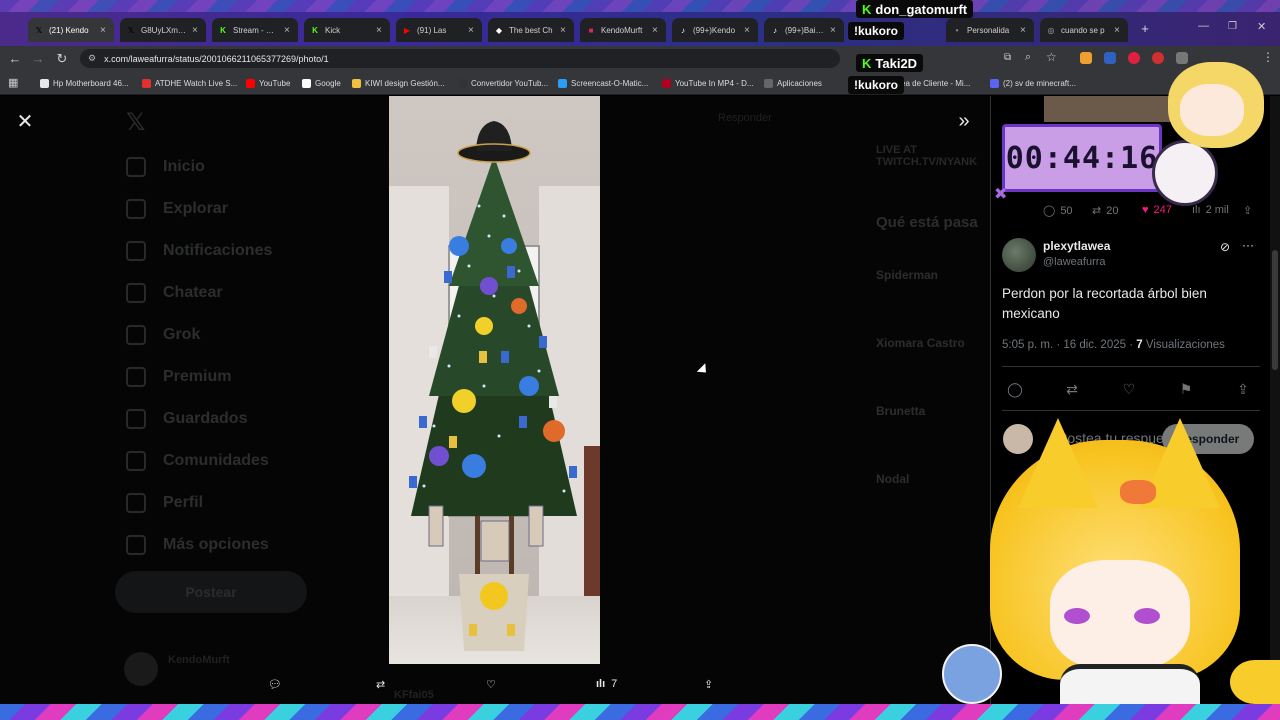  What do you see at coordinates (1157, 210) in the screenshot?
I see `like-stat: ♥ 247` at bounding box center [1157, 210].